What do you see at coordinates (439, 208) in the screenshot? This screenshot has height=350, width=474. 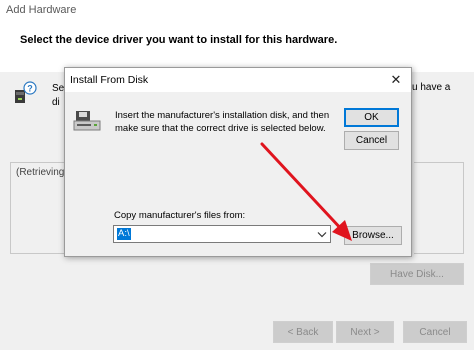 I see `driver-list-right-edge` at bounding box center [439, 208].